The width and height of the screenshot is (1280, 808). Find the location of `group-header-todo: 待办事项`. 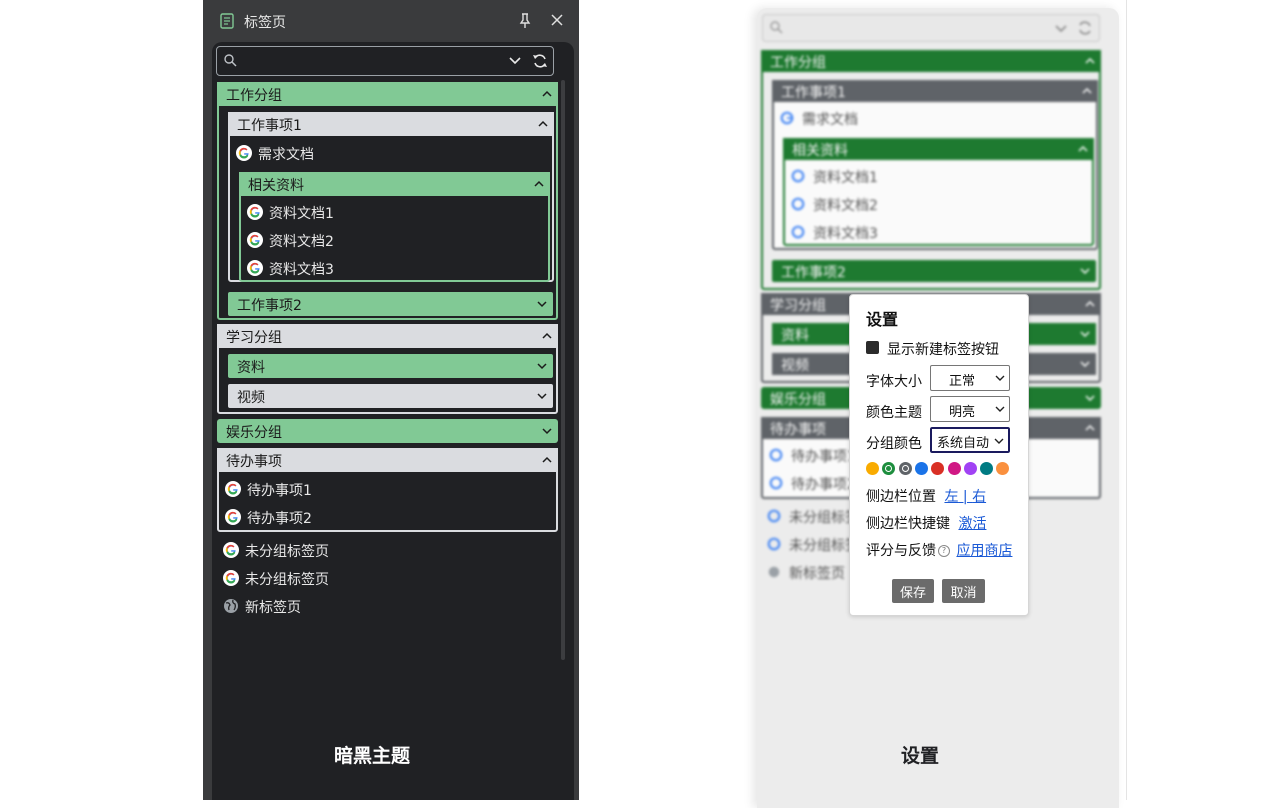

group-header-todo: 待办事项 is located at coordinates (387, 460).